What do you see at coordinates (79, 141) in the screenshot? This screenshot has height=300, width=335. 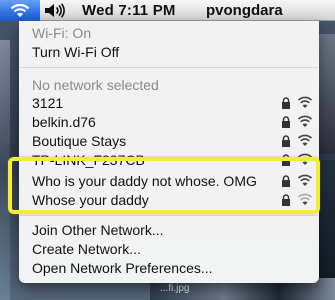 I see `network-name: Boutique Stays` at bounding box center [79, 141].